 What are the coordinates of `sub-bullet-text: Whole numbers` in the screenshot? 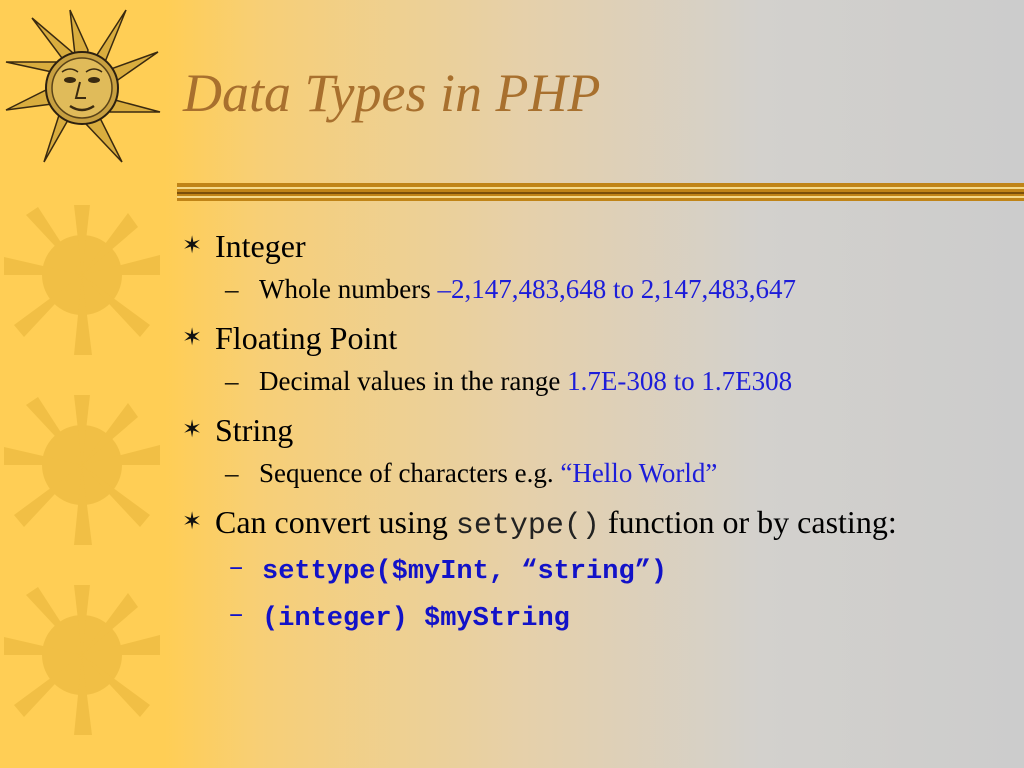 It's located at (348, 289).